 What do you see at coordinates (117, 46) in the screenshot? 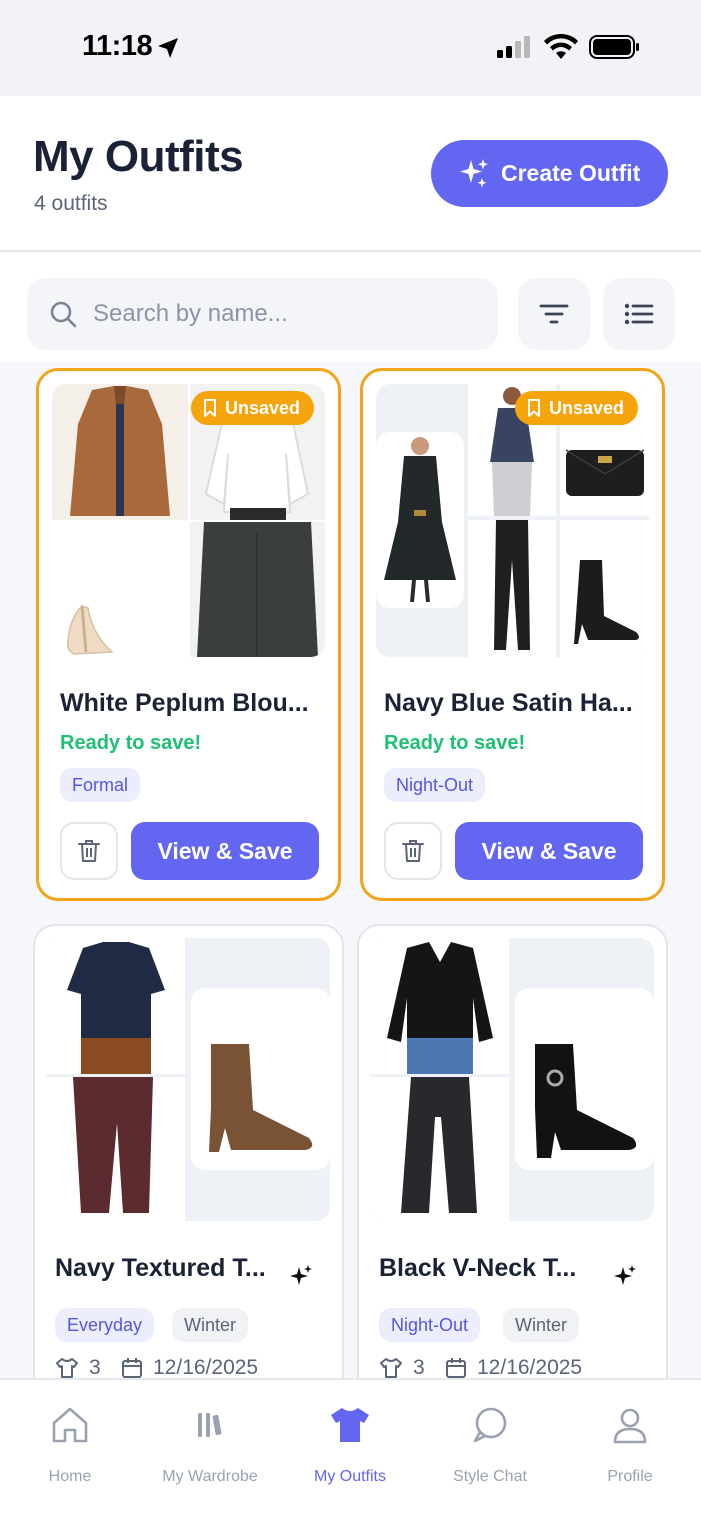
I see `status-time: 11:18` at bounding box center [117, 46].